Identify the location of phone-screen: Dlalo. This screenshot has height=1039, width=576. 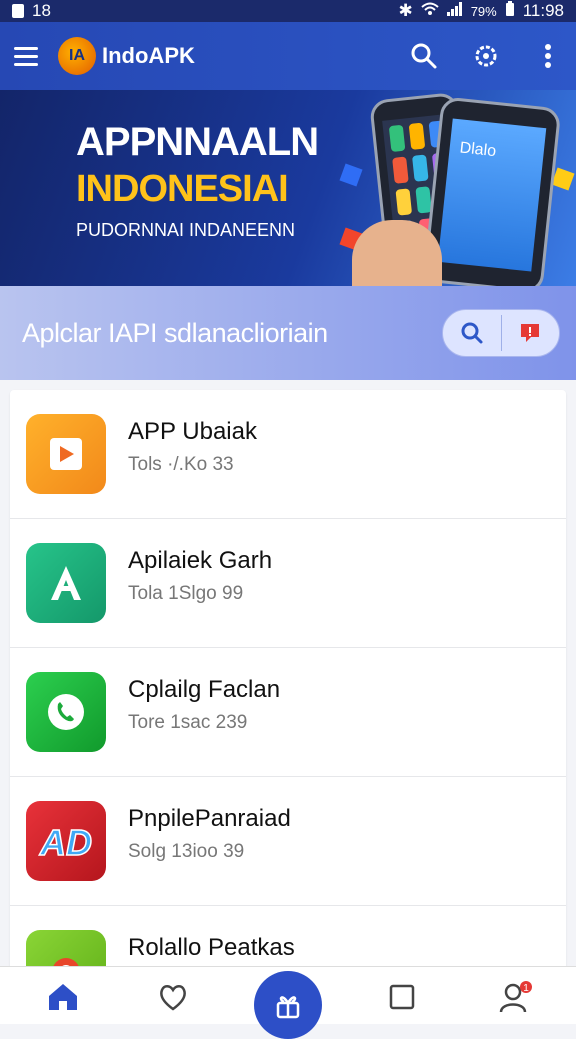
(492, 195).